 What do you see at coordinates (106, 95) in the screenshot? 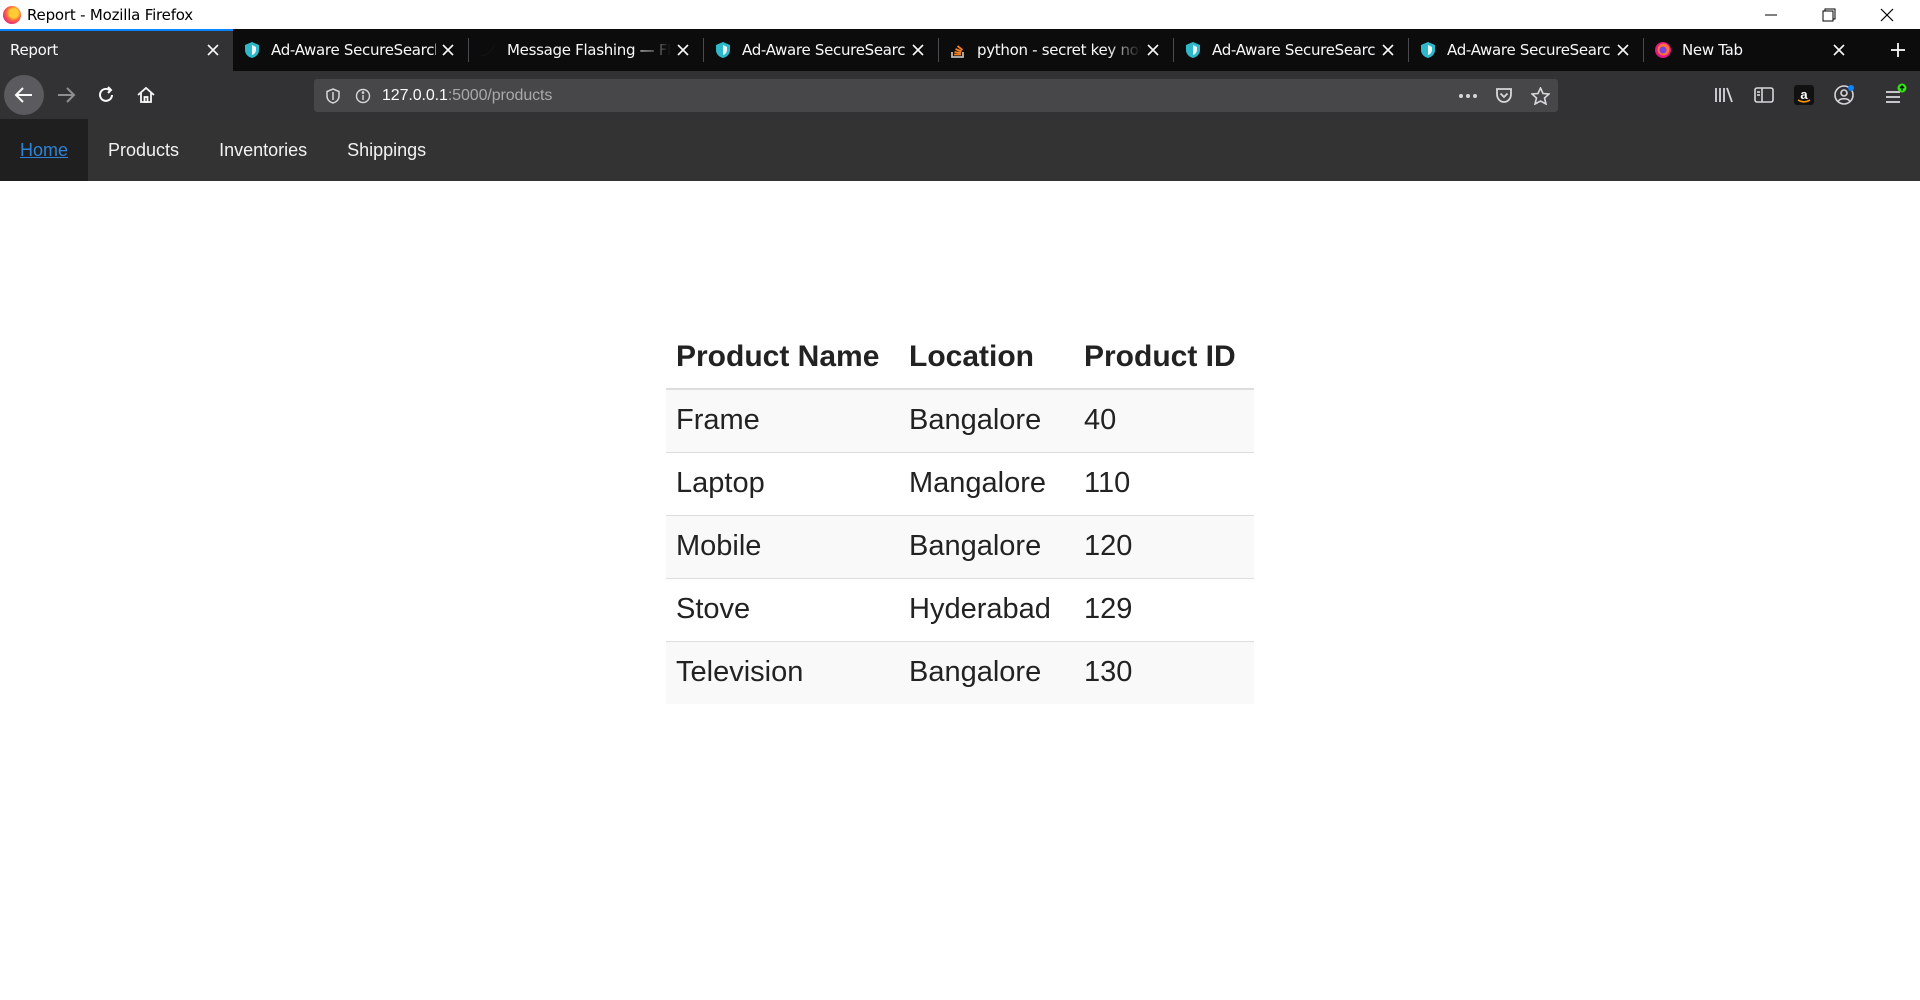
I see `reload-button` at bounding box center [106, 95].